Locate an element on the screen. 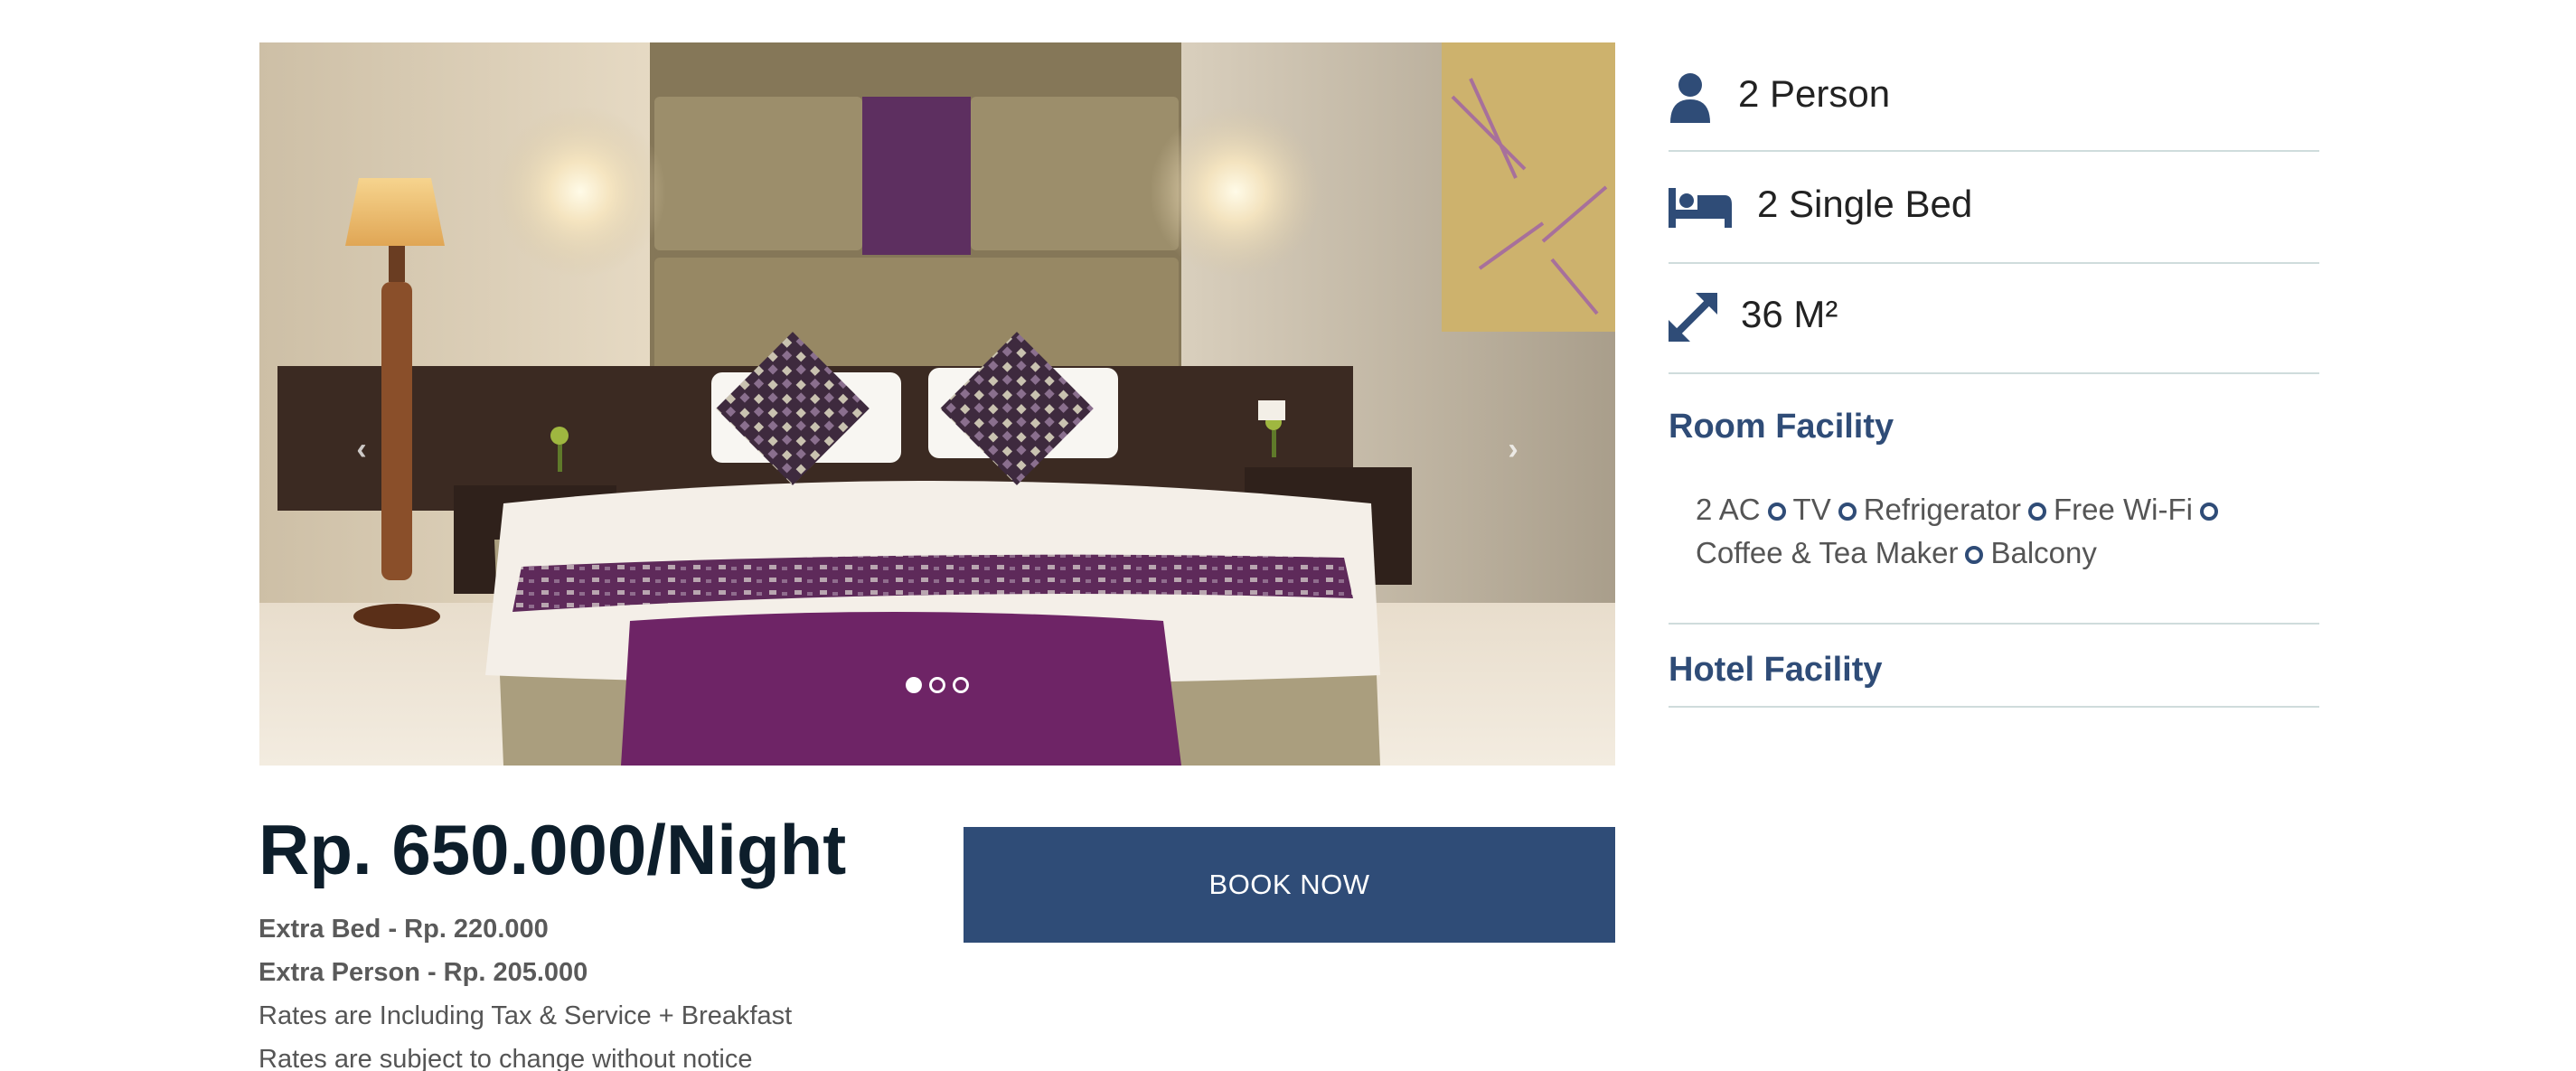  bed-icon is located at coordinates (1700, 210).